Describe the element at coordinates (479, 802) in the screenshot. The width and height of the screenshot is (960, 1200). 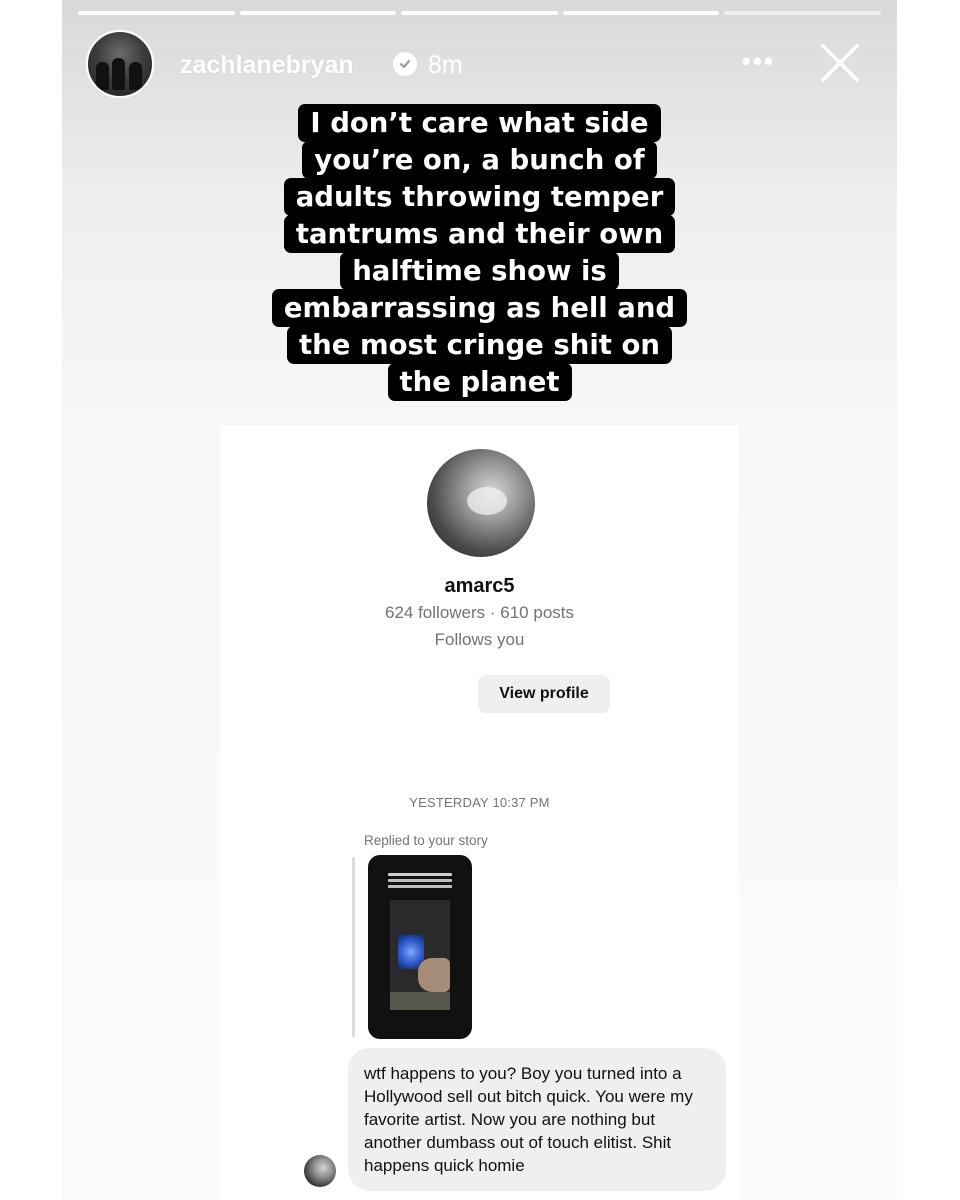
I see `message-timestamp: YESTERDAY 10:37 PM` at that location.